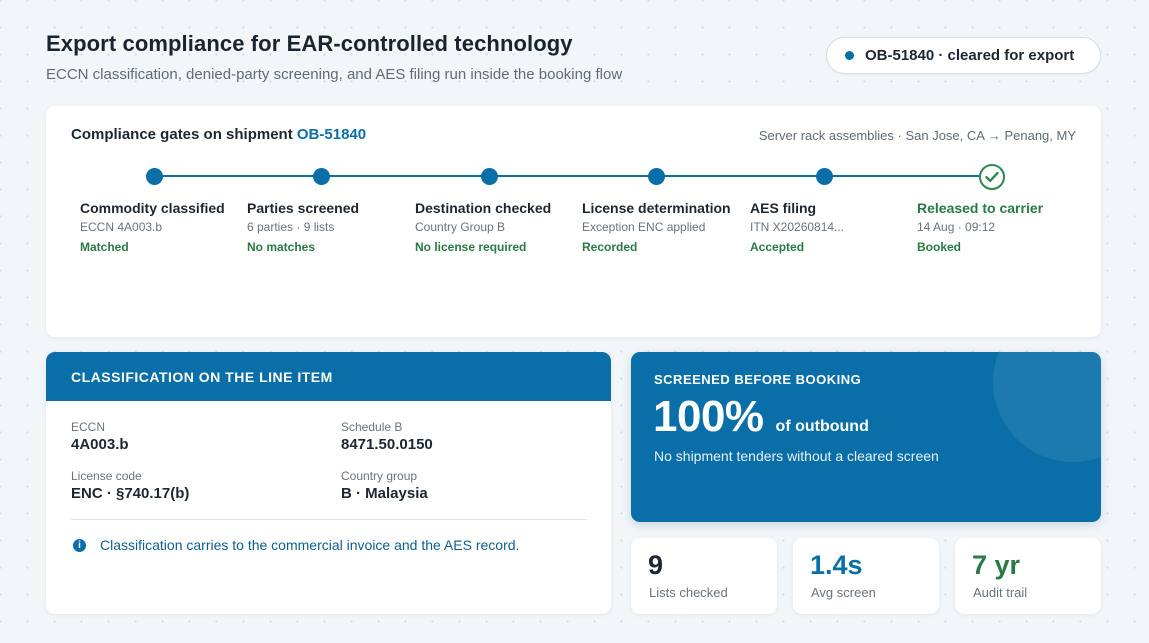  Describe the element at coordinates (321, 176) in the screenshot. I see `step-node-screened` at that location.